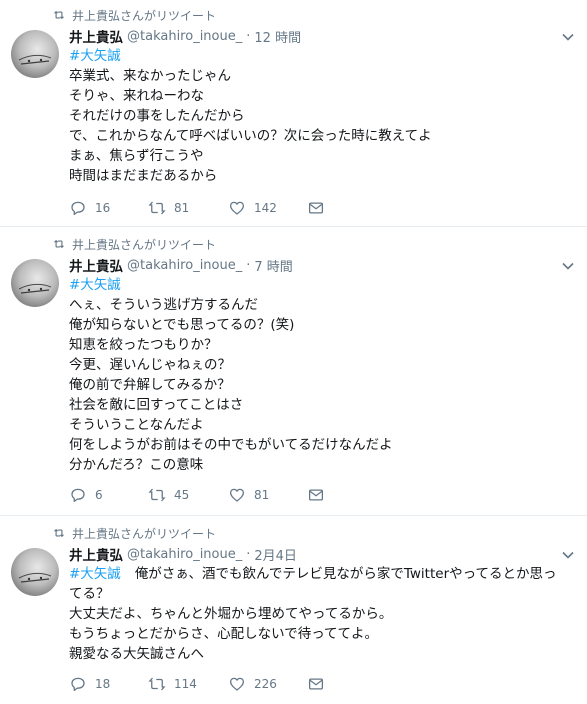 This screenshot has height=704, width=587. I want to click on tweet-header: 井上貴弘 @takahiro_inoue_ · 2月4日, so click(183, 554).